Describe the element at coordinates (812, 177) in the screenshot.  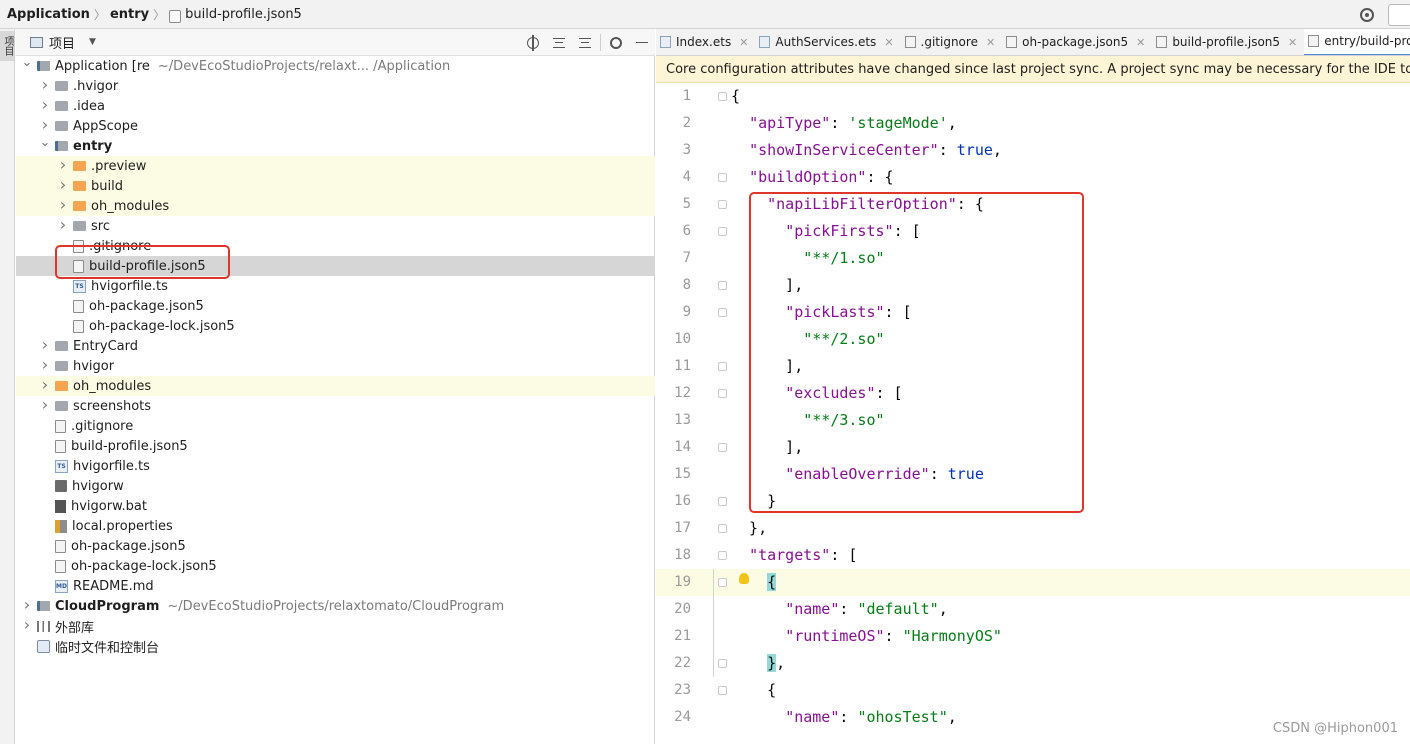
I see `code-line: "buildOption": {` at that location.